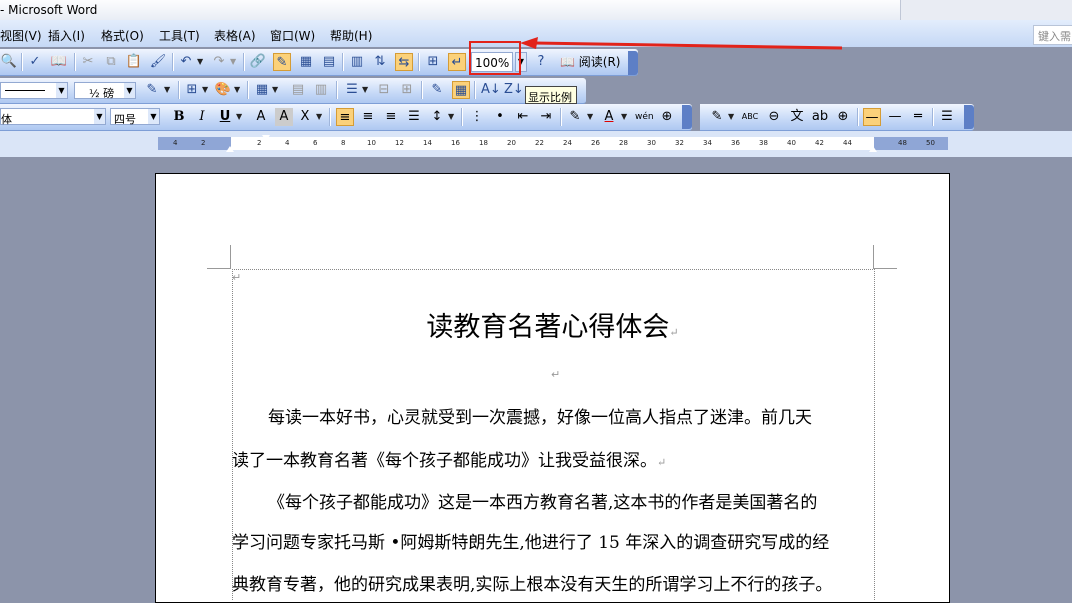  Describe the element at coordinates (797, 117) in the screenshot. I see `double-strikethrough-icon: 文` at that location.